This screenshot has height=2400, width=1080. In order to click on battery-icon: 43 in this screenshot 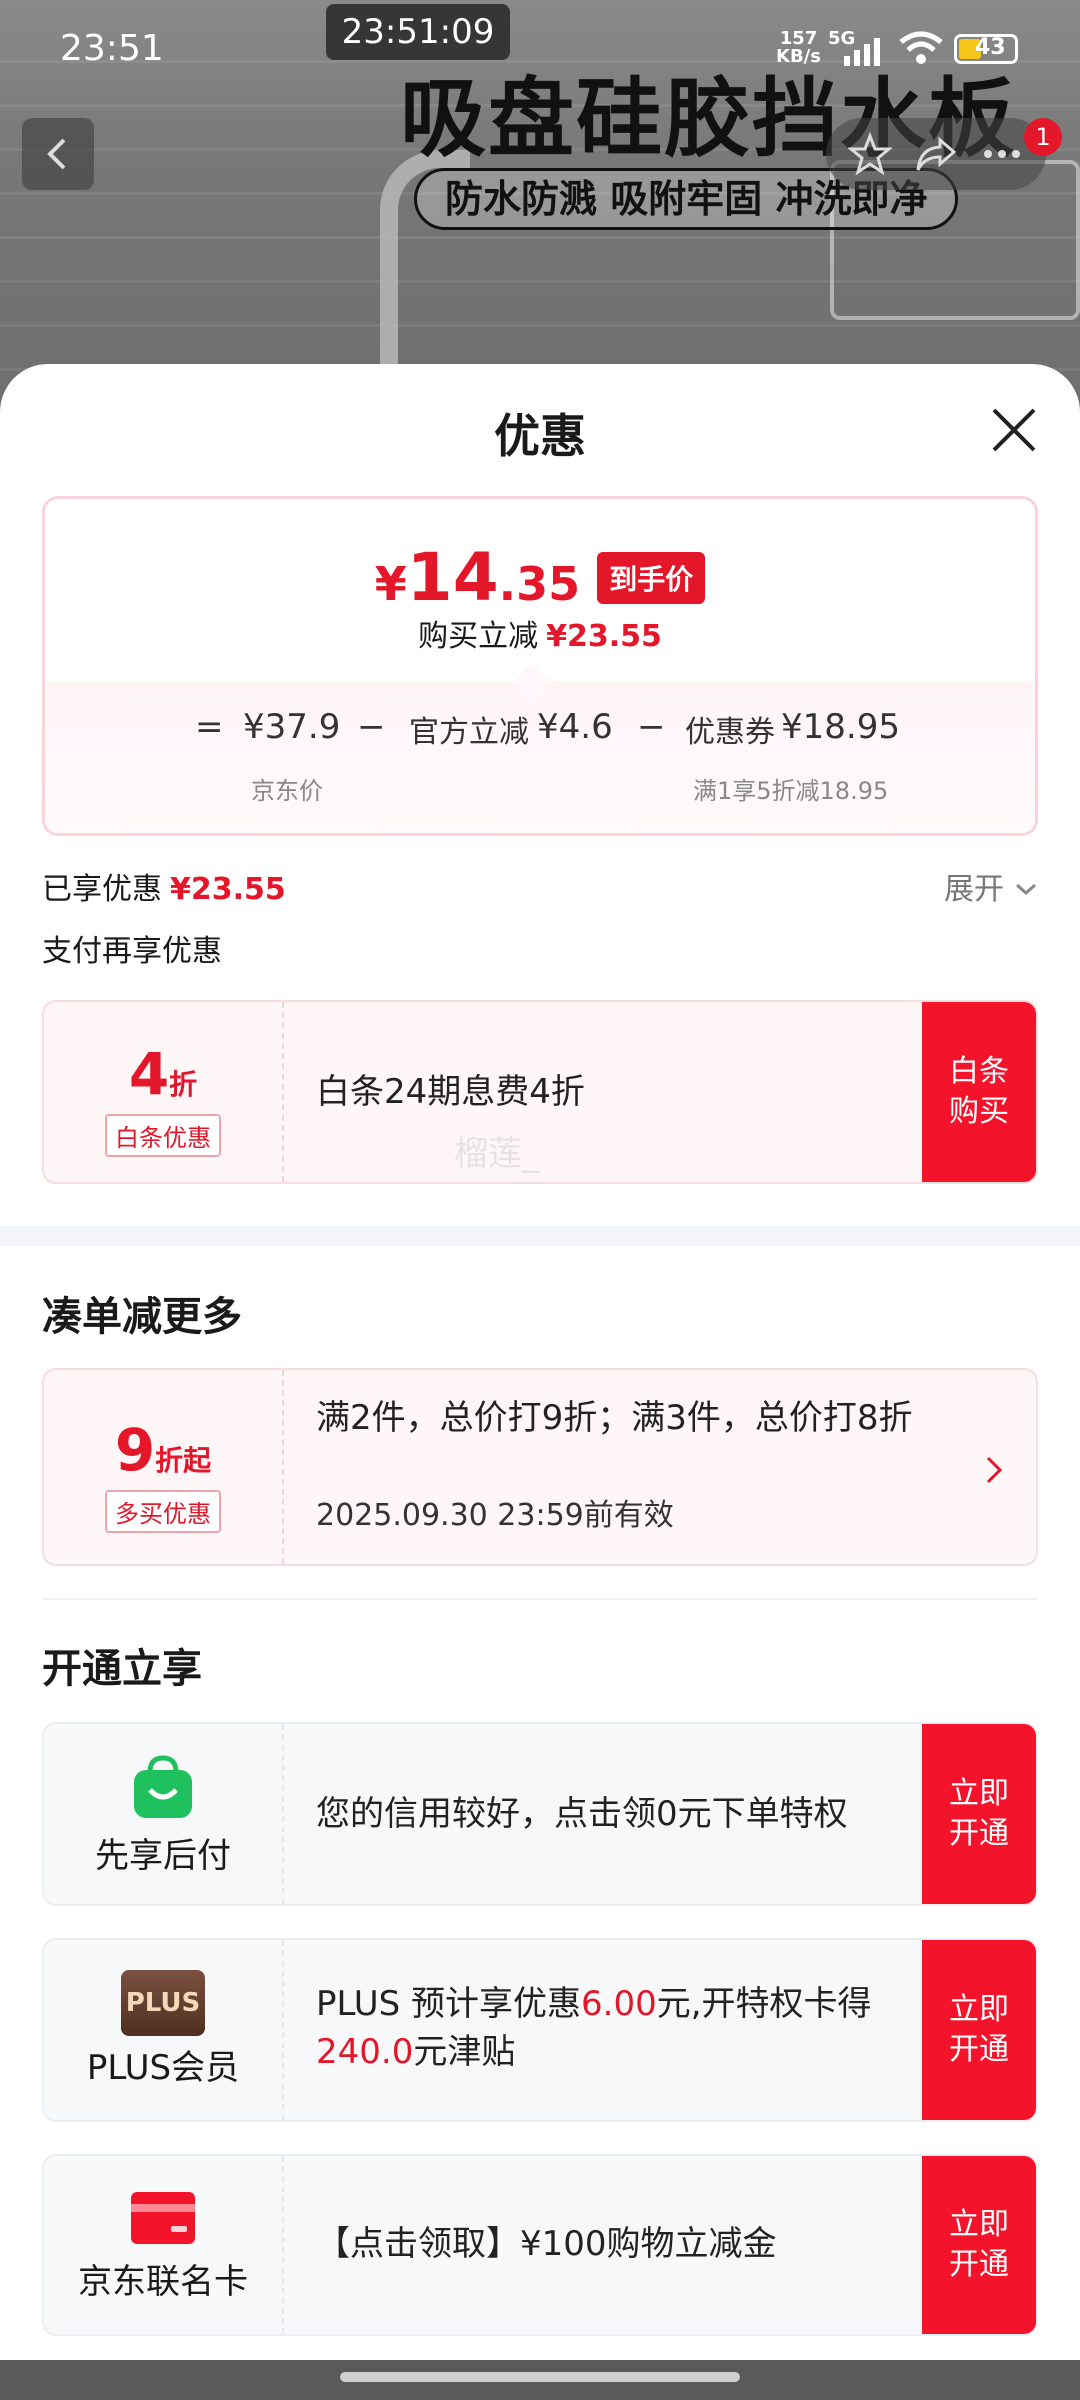, I will do `click(986, 49)`.